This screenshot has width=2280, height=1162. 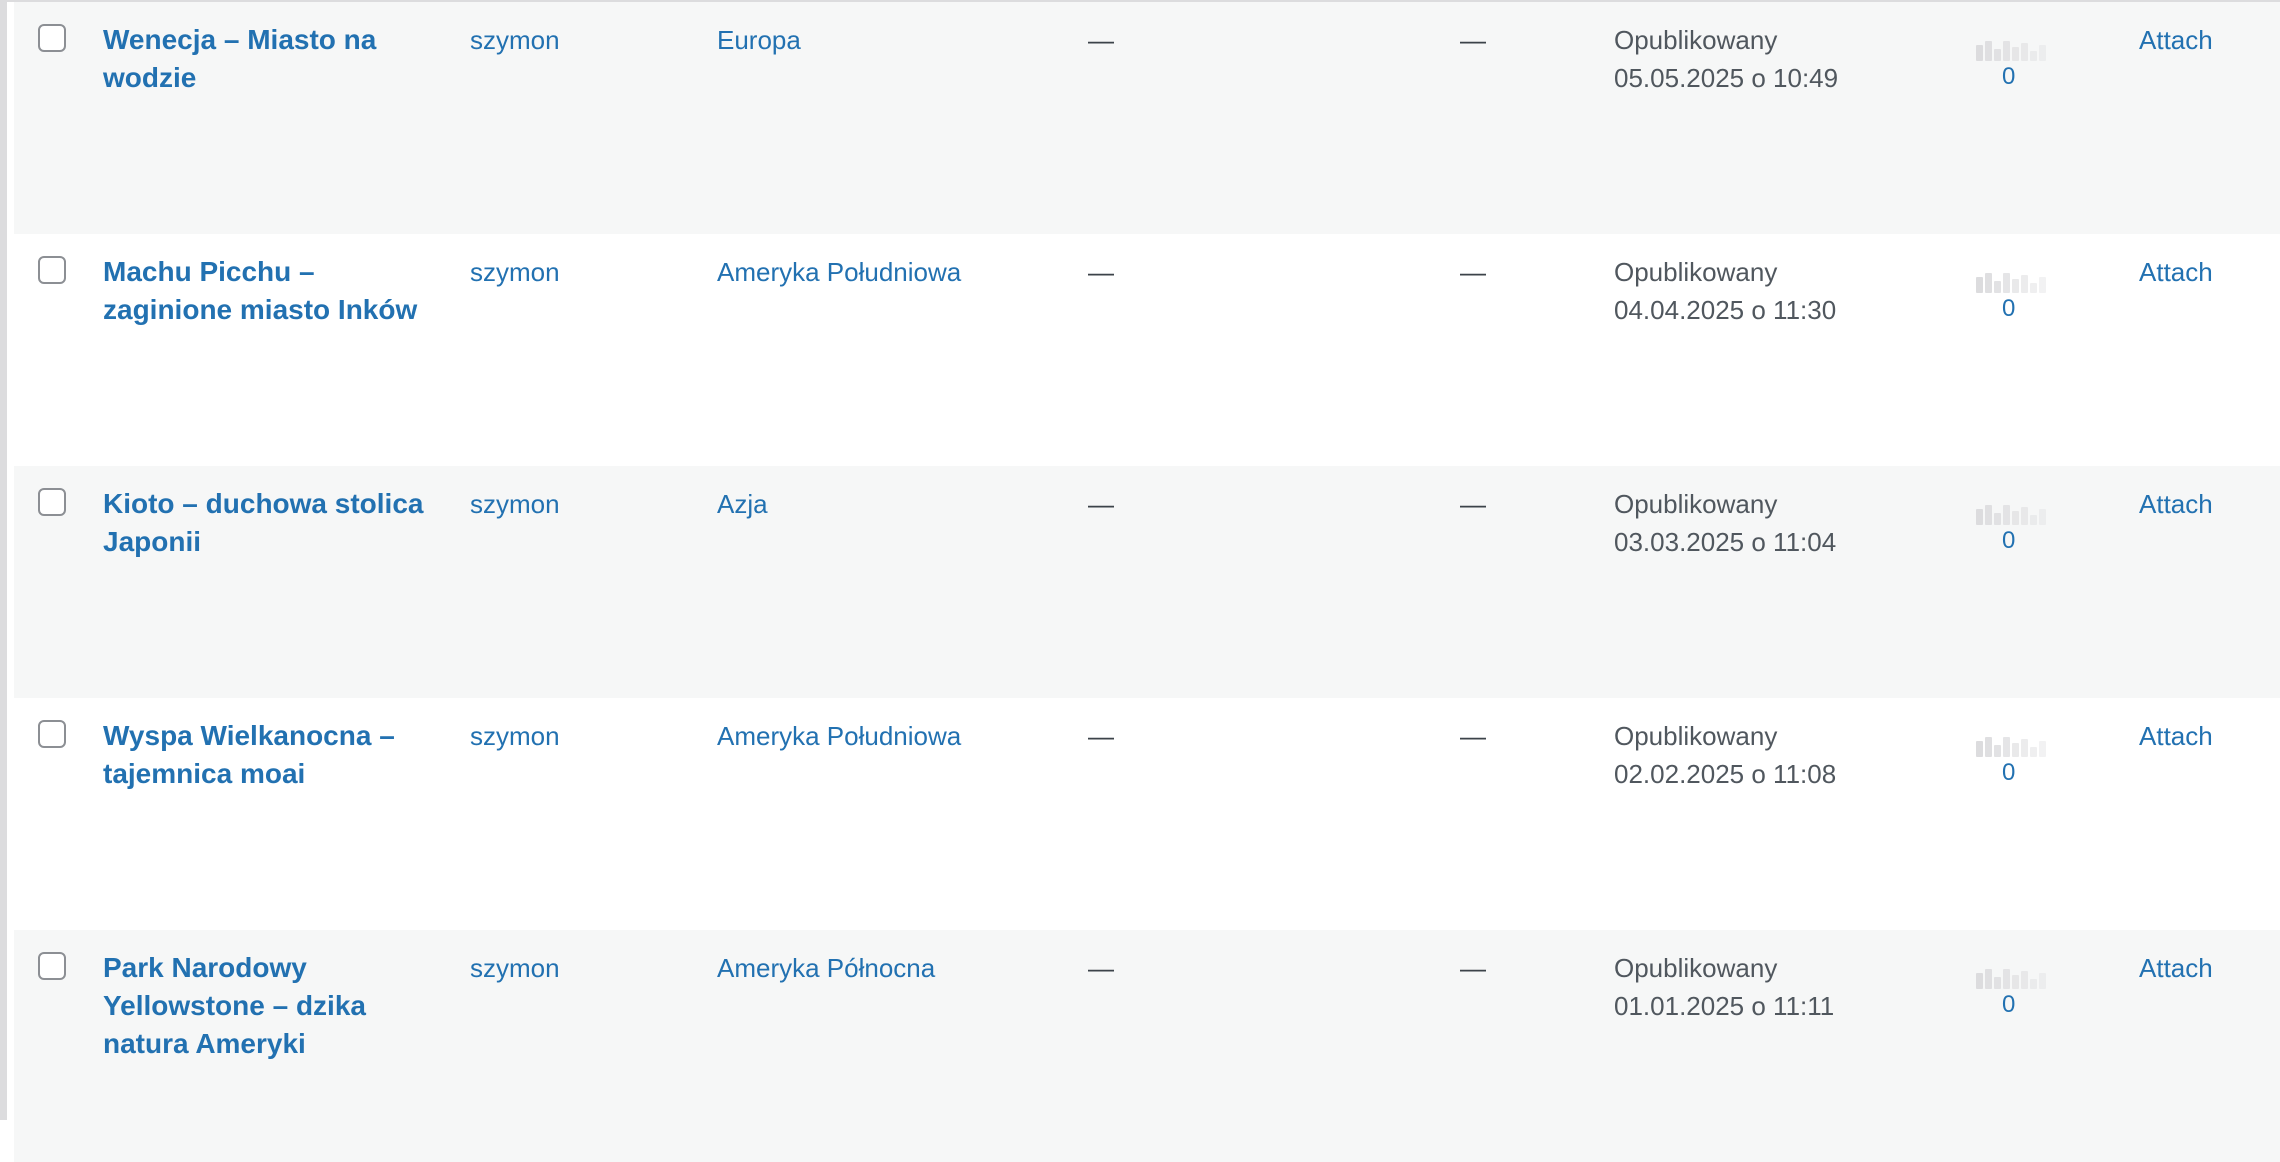 I want to click on post-title-link: Wenecja – Miasto na wodzie, so click(x=273, y=59).